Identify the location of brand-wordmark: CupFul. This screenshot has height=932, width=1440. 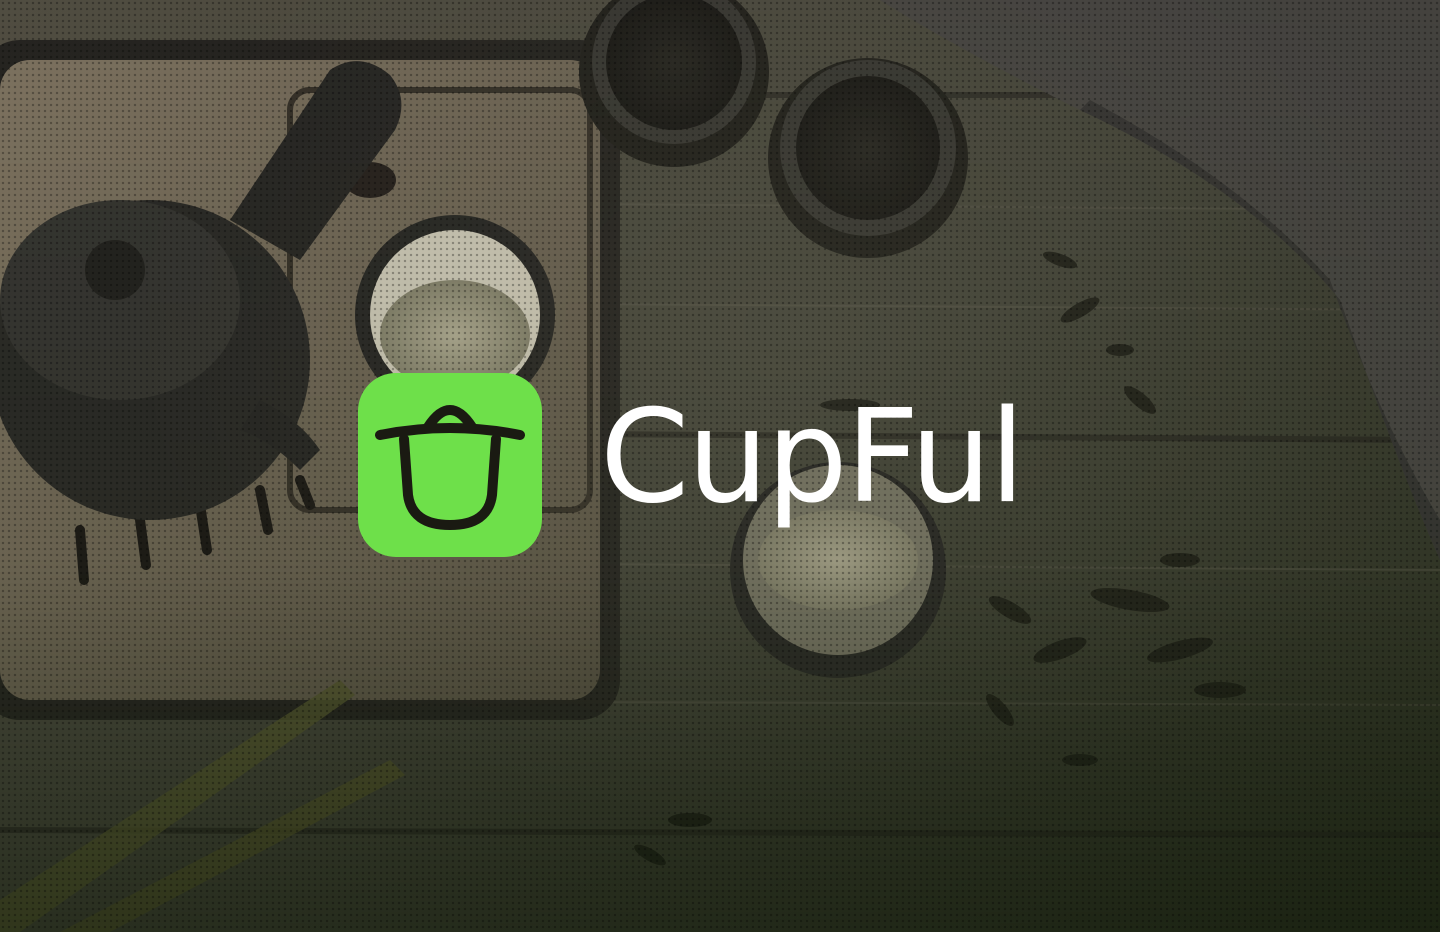
(812, 457).